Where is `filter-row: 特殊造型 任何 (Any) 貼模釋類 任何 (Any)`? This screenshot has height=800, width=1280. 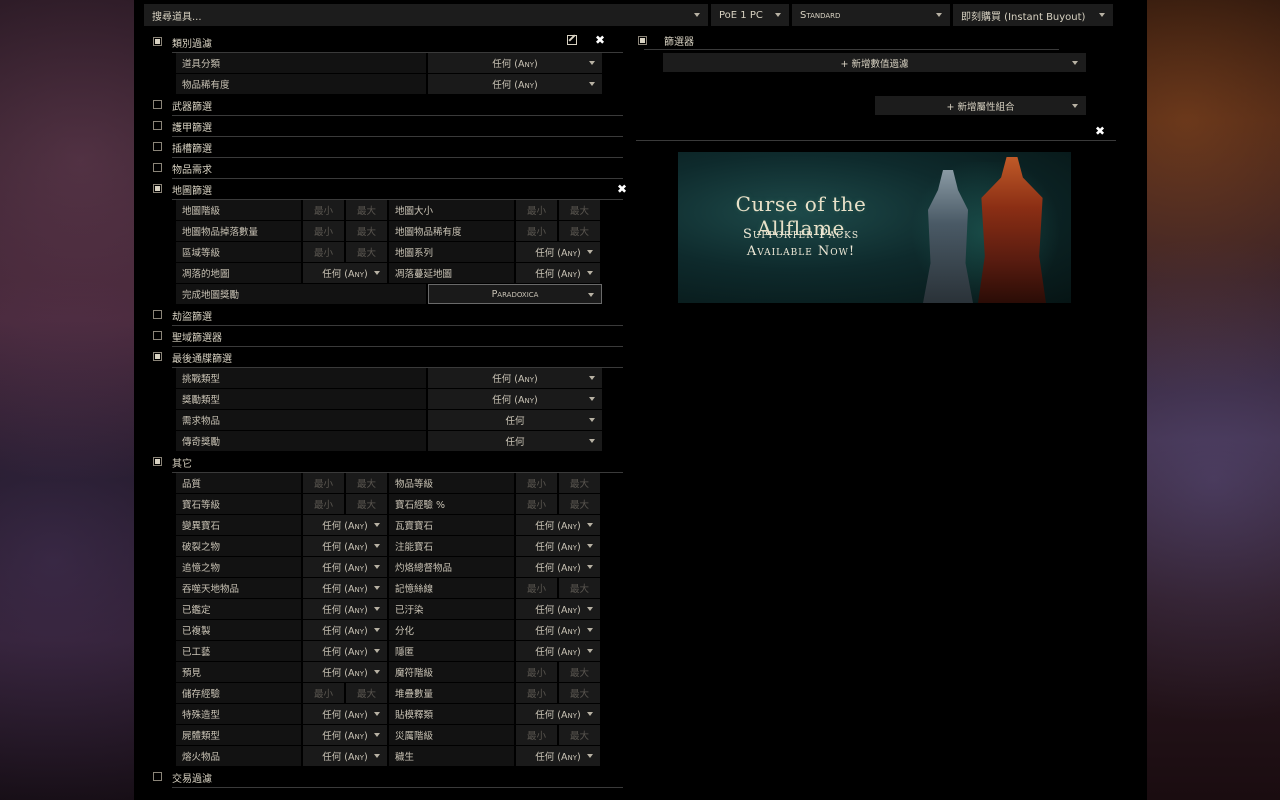
filter-row: 特殊造型 任何 (Any) 貼模釋類 任何 (Any) is located at coordinates (400, 714).